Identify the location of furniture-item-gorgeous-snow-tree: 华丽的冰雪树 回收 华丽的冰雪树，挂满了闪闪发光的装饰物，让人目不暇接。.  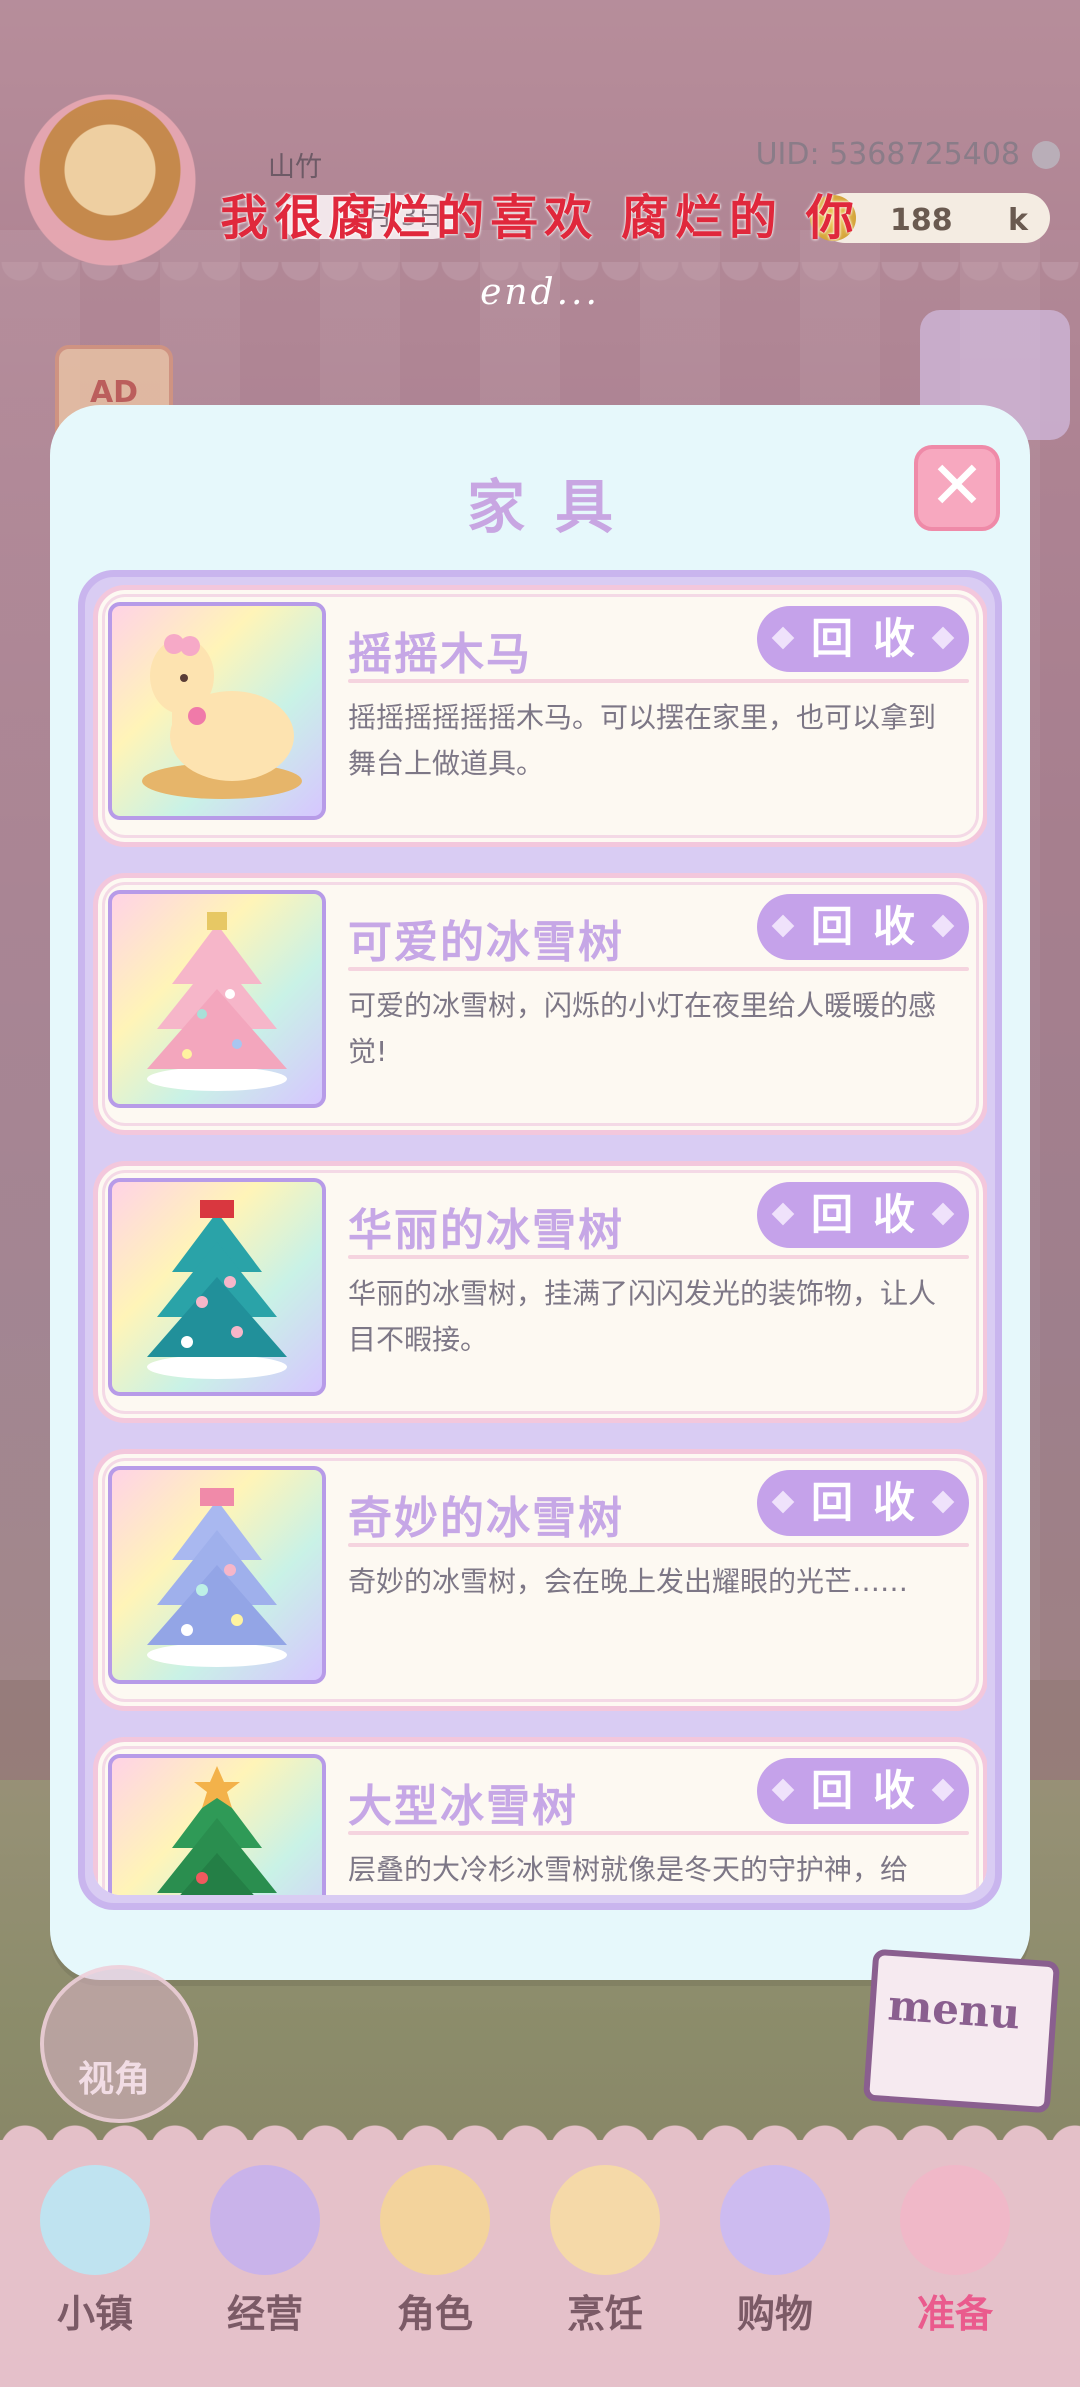
(540, 1292).